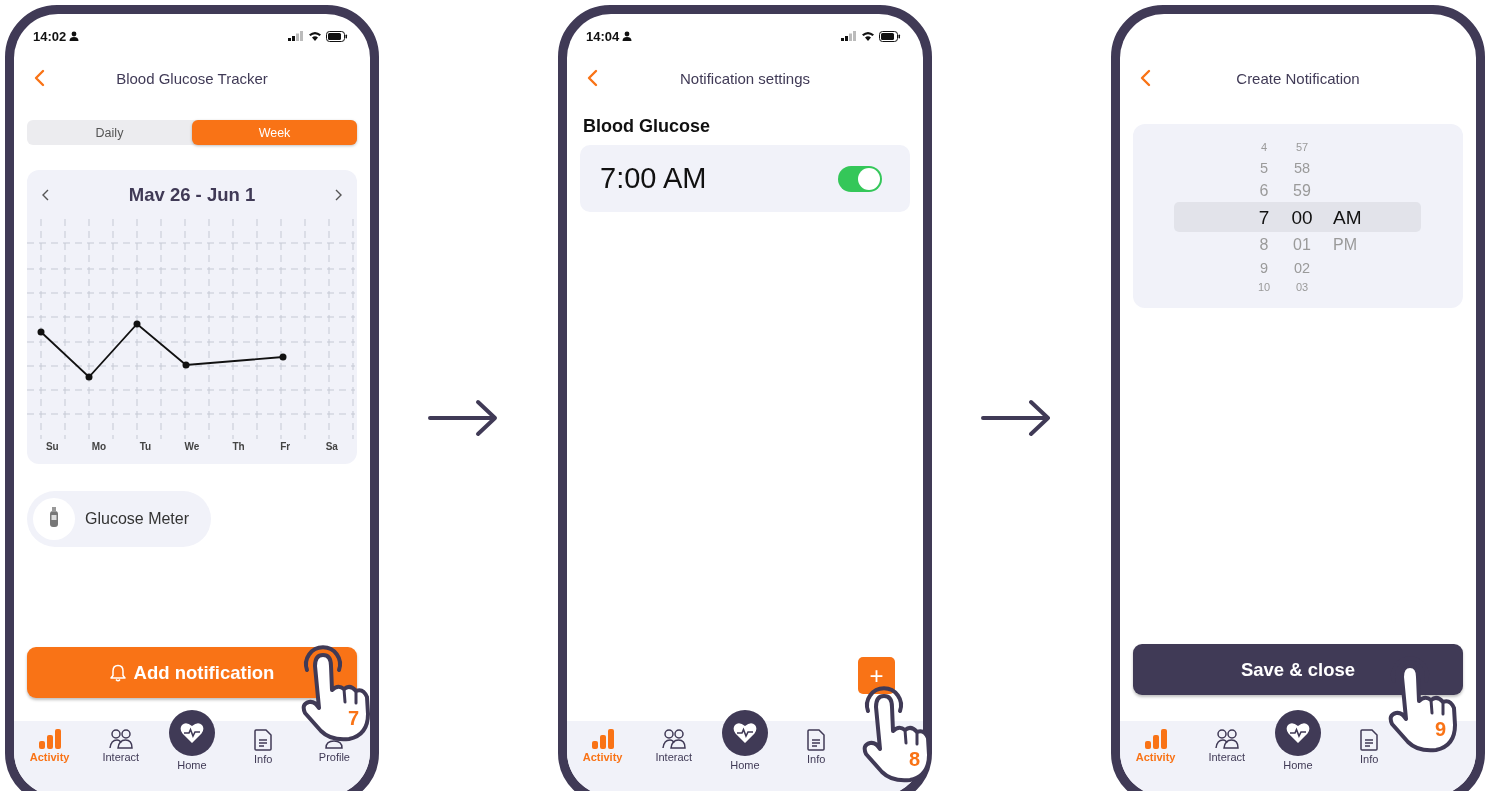 Image resolution: width=1490 pixels, height=791 pixels. Describe the element at coordinates (145, 446) in the screenshot. I see `day-label: Tu` at that location.